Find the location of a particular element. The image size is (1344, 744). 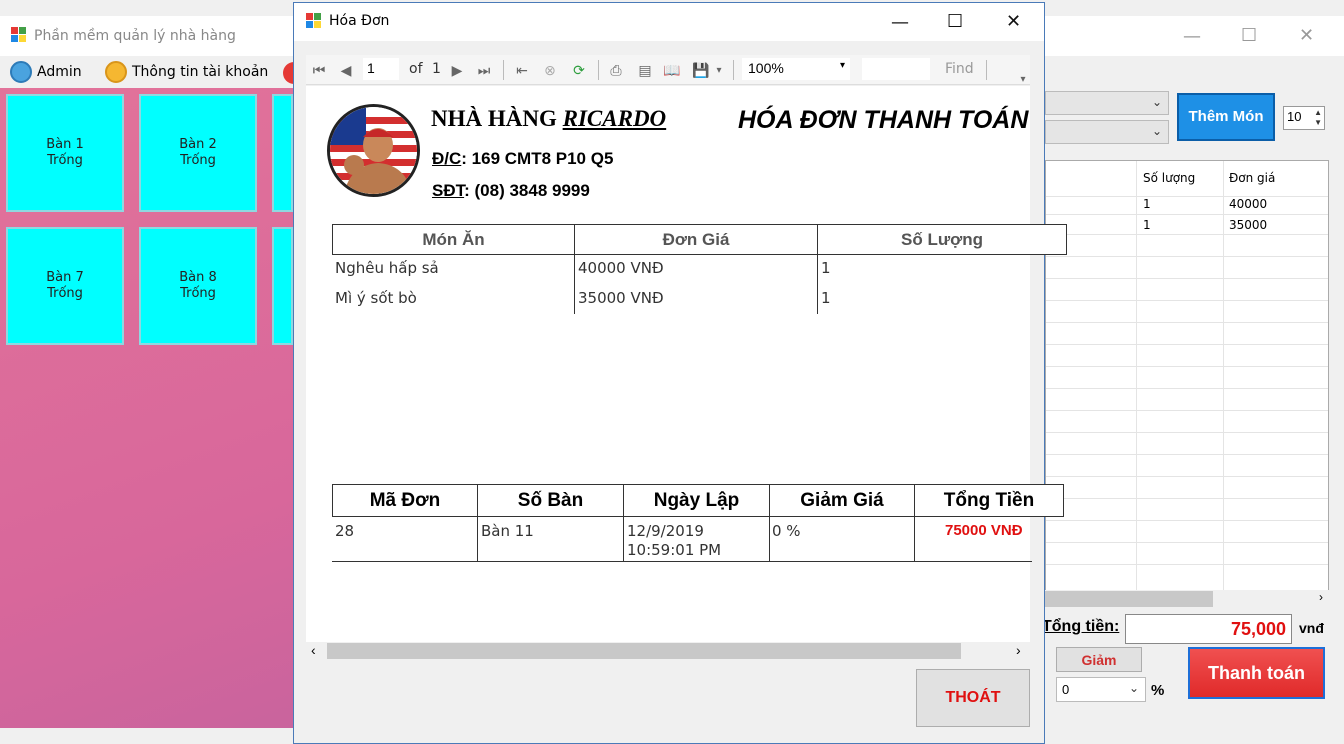

summary-total: 75000 VNĐ is located at coordinates (984, 530).